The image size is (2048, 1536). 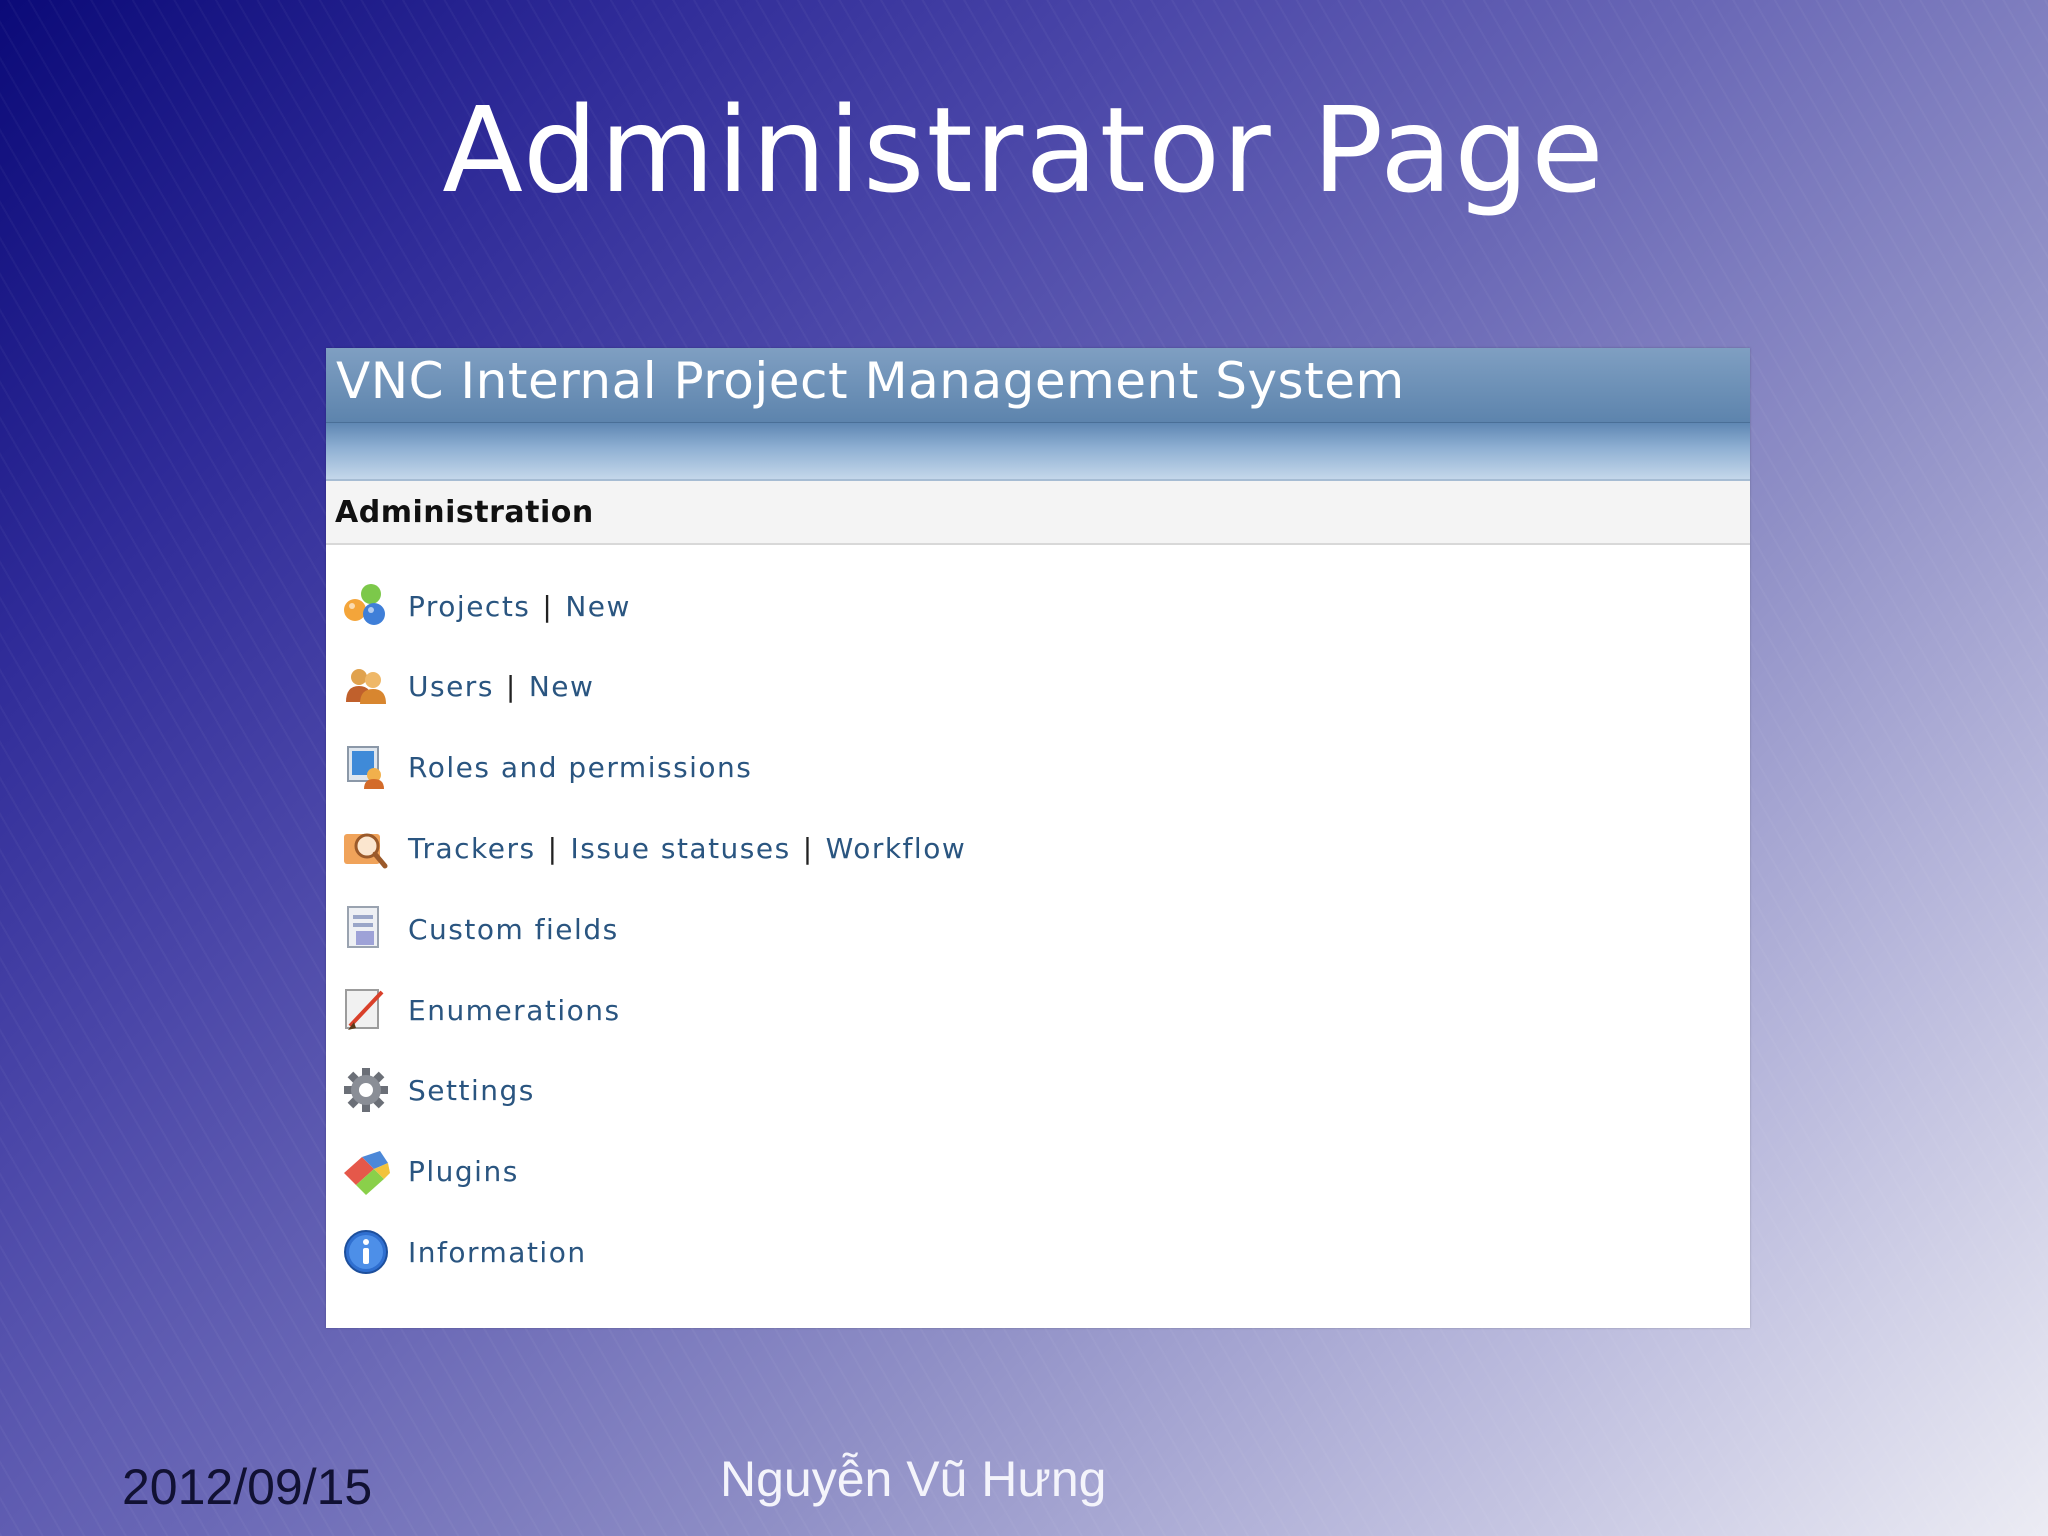 What do you see at coordinates (870, 381) in the screenshot?
I see `app-title: VNC Internal Project Management System` at bounding box center [870, 381].